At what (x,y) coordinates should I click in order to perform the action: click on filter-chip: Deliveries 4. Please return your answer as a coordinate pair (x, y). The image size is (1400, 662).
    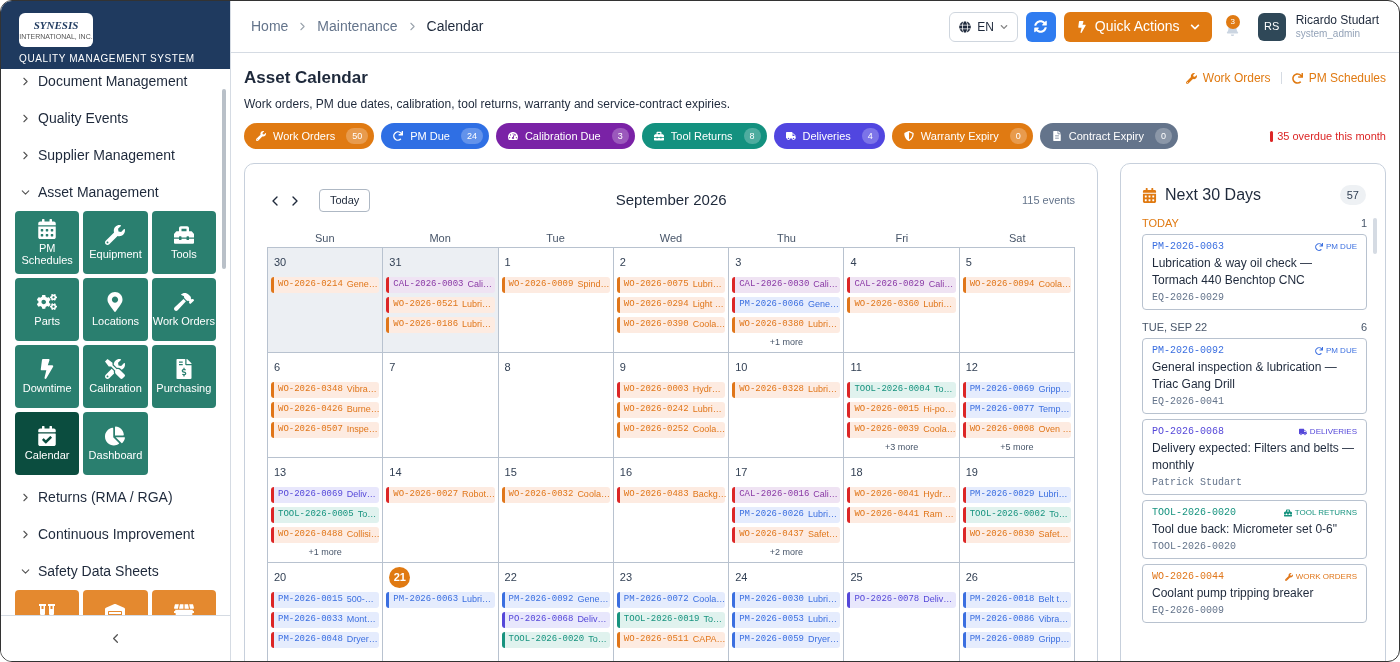
    Looking at the image, I should click on (829, 136).